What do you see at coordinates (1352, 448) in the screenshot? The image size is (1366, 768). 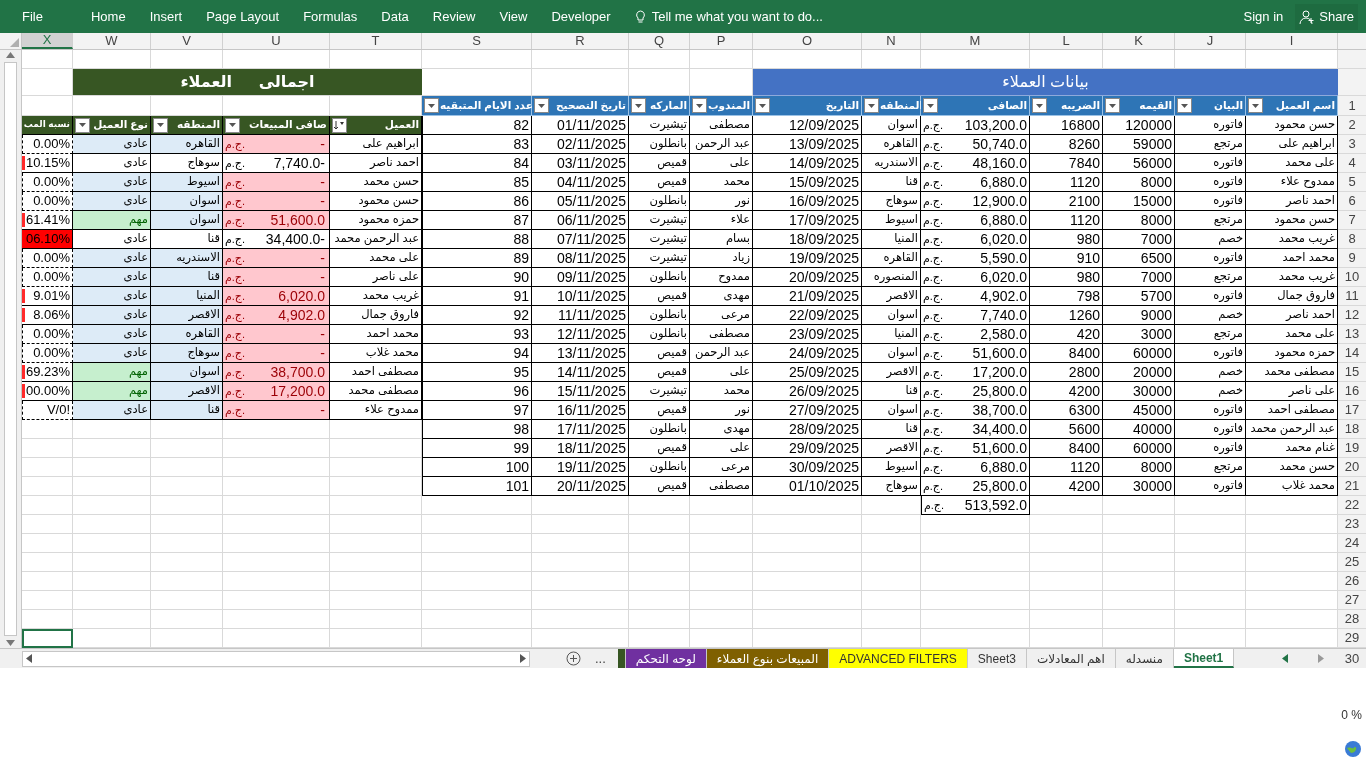 I see `row-header: 19` at bounding box center [1352, 448].